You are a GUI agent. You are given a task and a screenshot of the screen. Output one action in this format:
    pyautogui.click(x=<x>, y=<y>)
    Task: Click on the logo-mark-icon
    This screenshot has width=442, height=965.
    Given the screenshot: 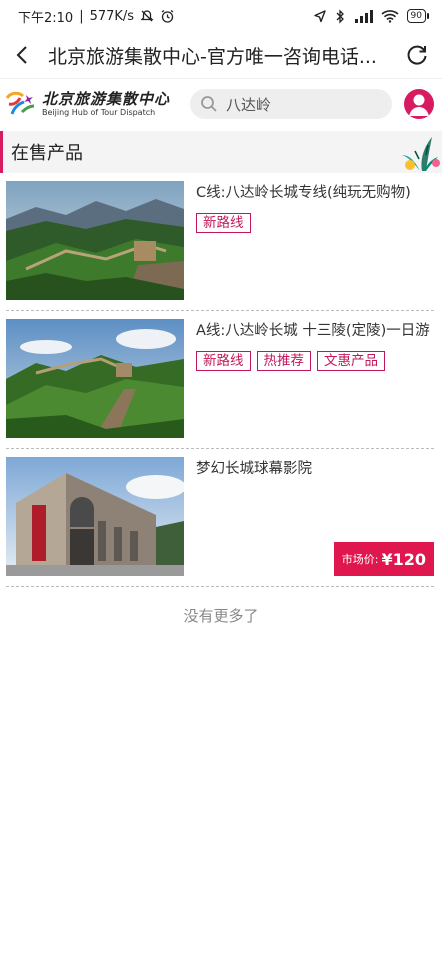 What is the action you would take?
    pyautogui.click(x=20, y=103)
    